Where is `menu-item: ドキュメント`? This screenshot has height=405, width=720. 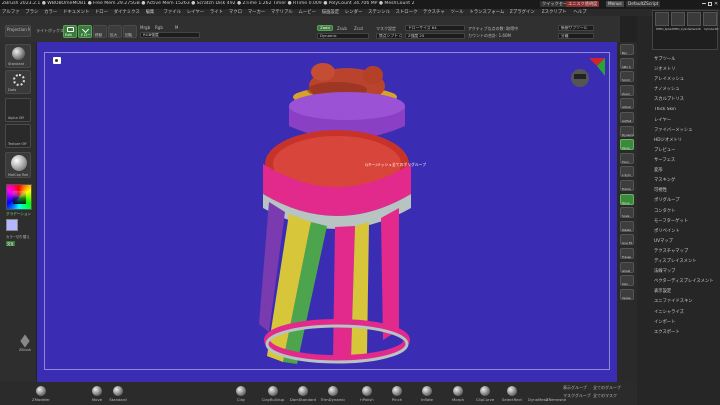
menu-item: ドキュメント is located at coordinates (76, 12).